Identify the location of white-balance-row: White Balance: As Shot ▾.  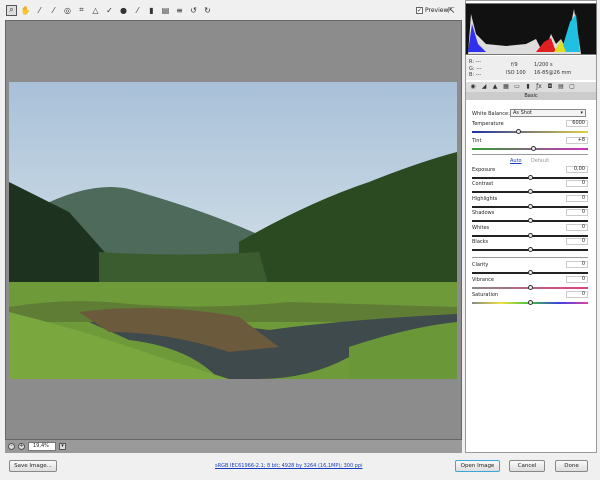
(530, 114).